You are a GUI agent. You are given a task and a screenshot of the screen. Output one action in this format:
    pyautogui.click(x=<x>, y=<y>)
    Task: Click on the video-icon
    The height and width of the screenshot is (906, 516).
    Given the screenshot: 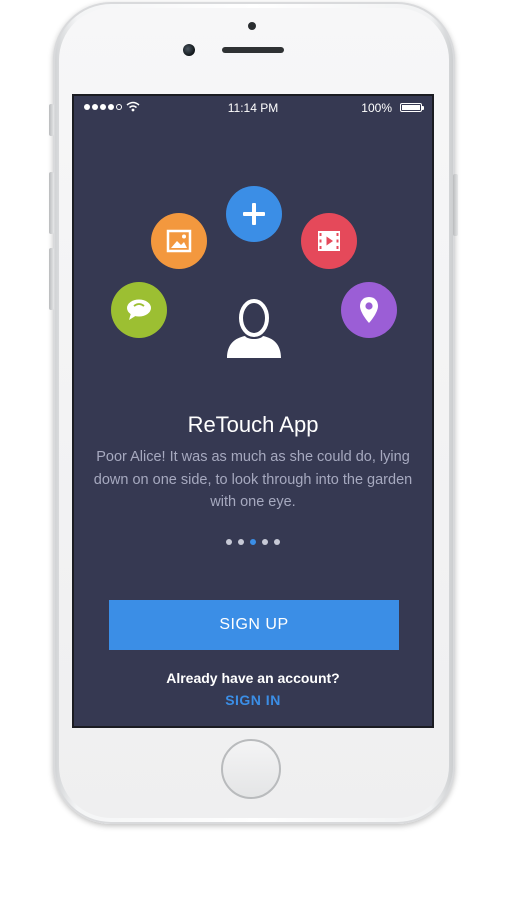 What is the action you would take?
    pyautogui.click(x=329, y=241)
    